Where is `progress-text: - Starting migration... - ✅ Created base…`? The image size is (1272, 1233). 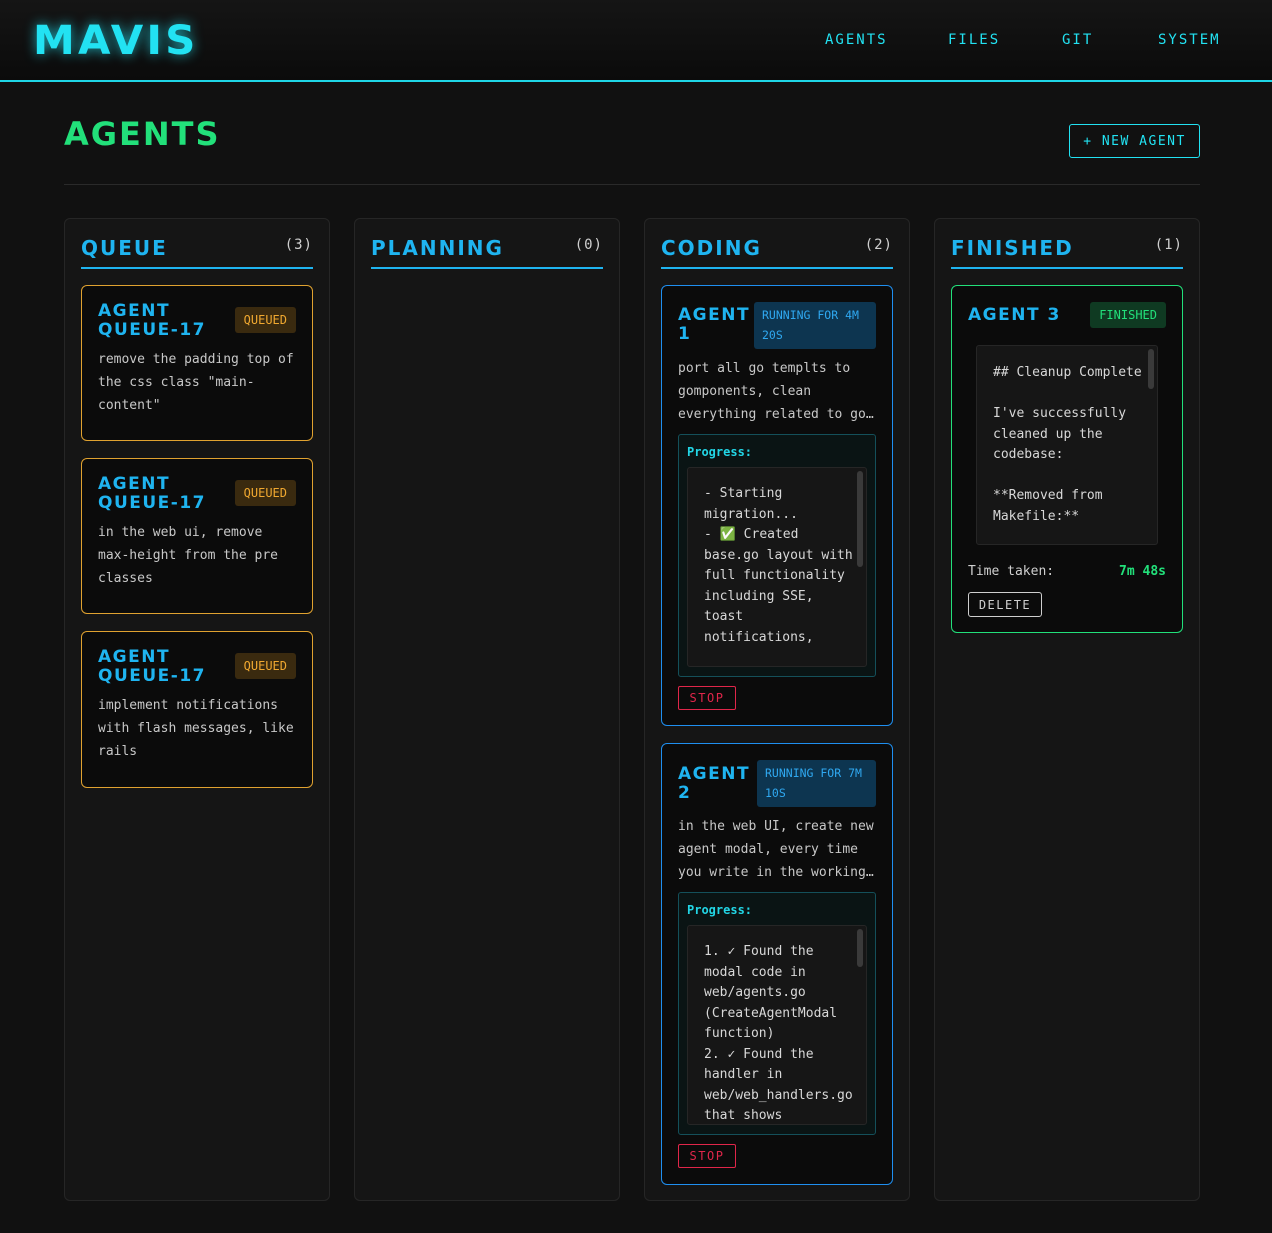
progress-text: - Starting migration... - ✅ Created base… is located at coordinates (778, 565).